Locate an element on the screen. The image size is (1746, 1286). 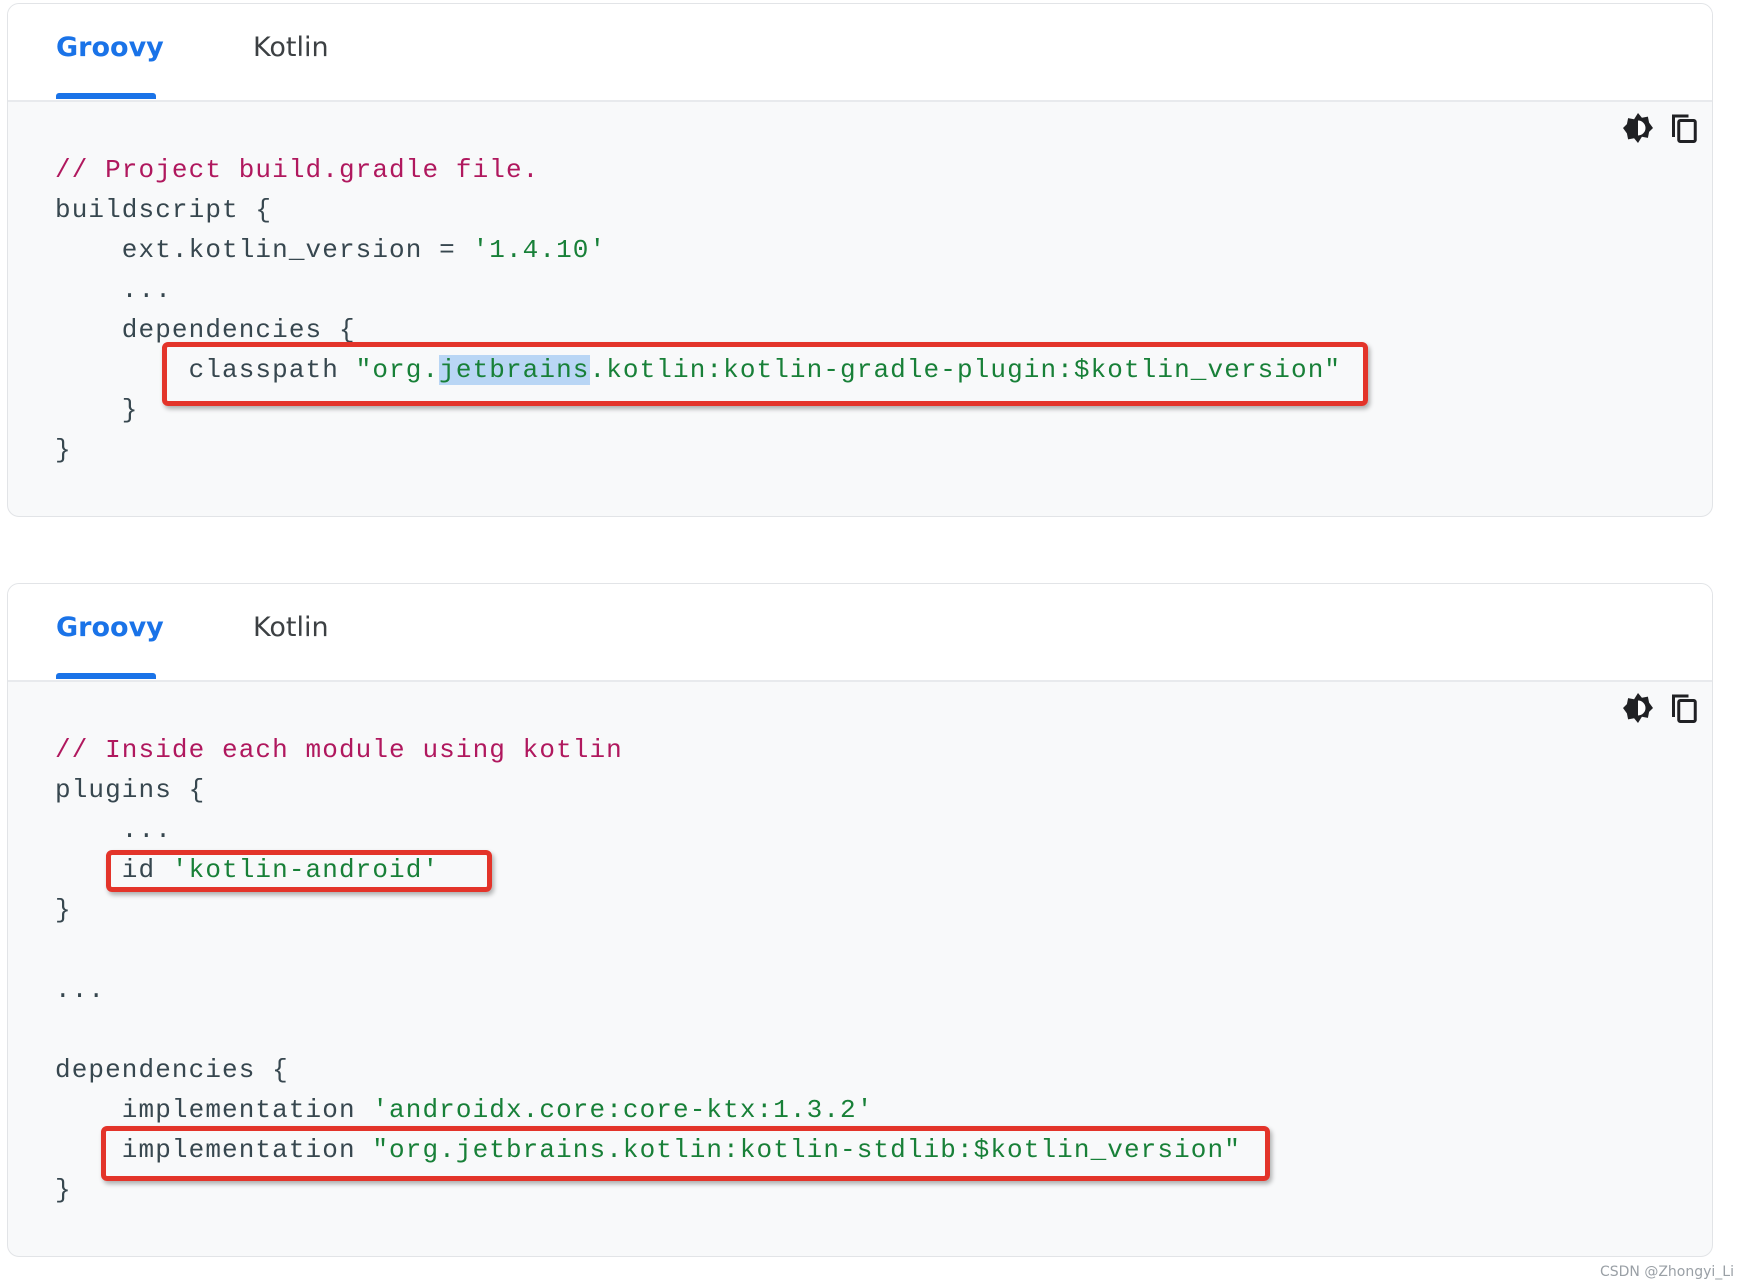
code-comment: // Inside each module using kotlin is located at coordinates (339, 750).